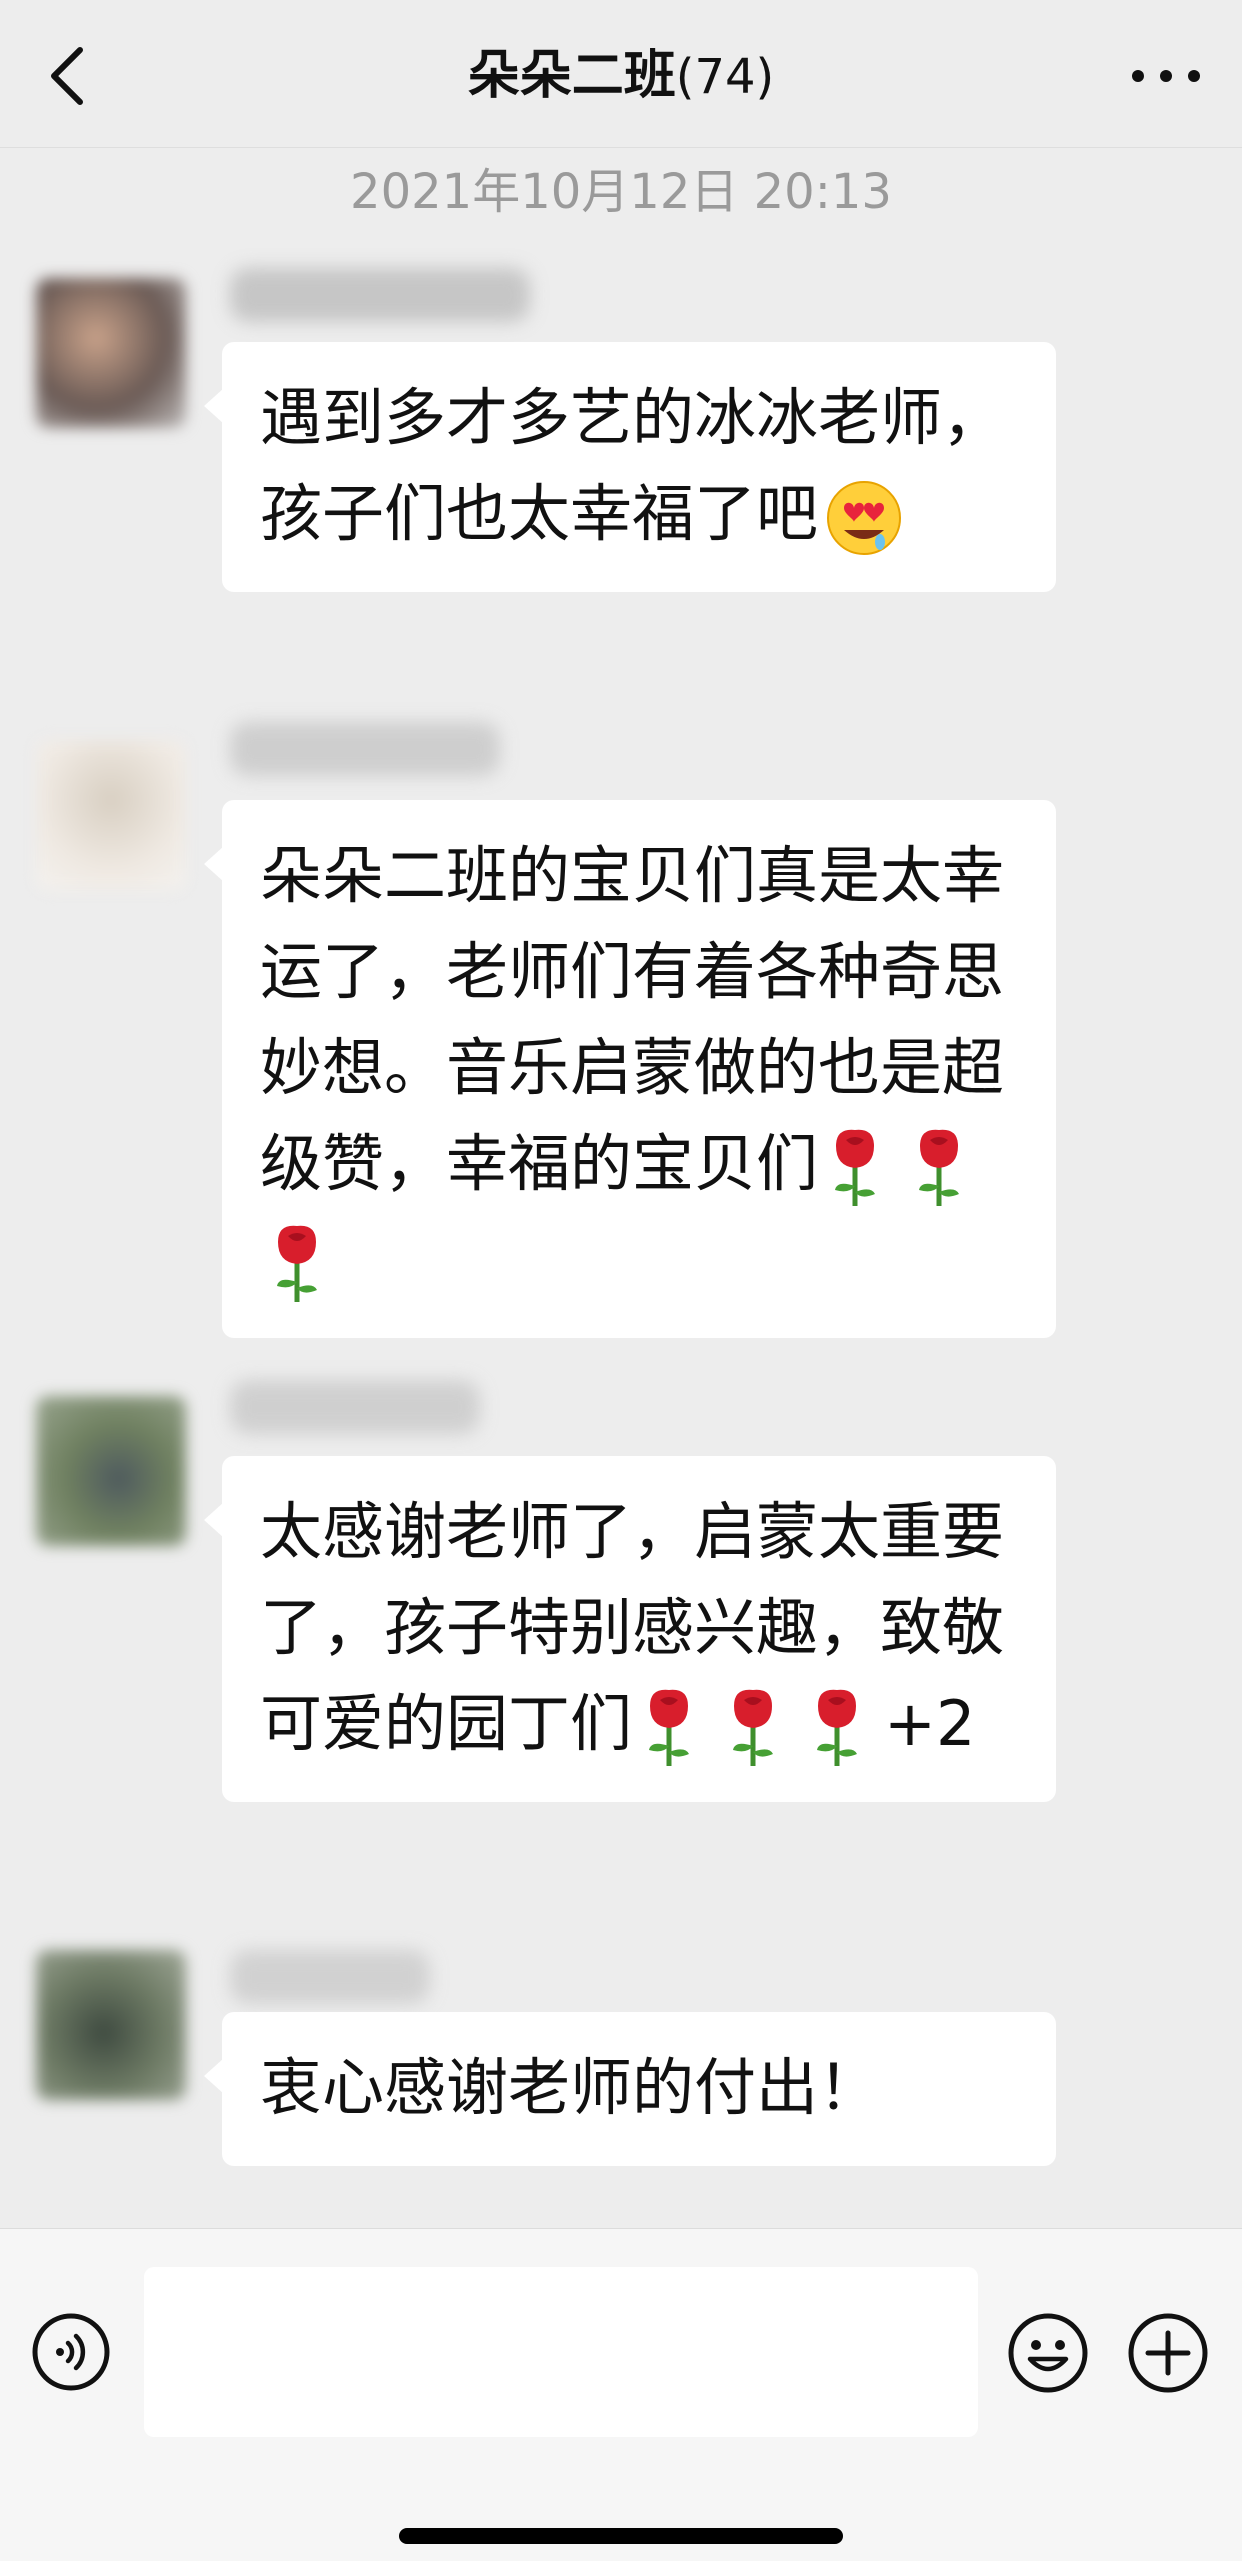 The image size is (1242, 2561). Describe the element at coordinates (1166, 76) in the screenshot. I see `more-dots-icon` at that location.